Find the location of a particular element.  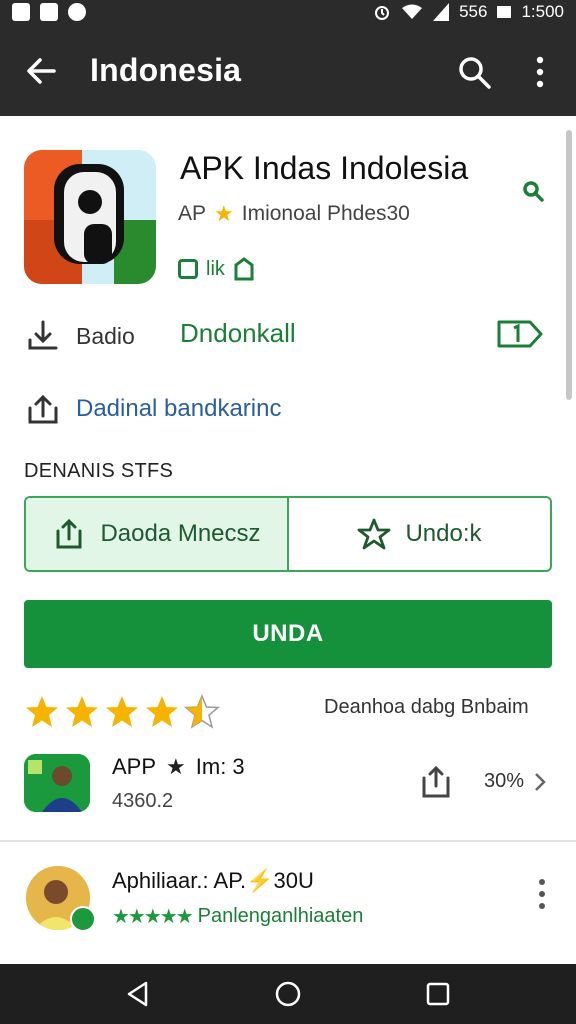

nav-home-icon is located at coordinates (288, 994).